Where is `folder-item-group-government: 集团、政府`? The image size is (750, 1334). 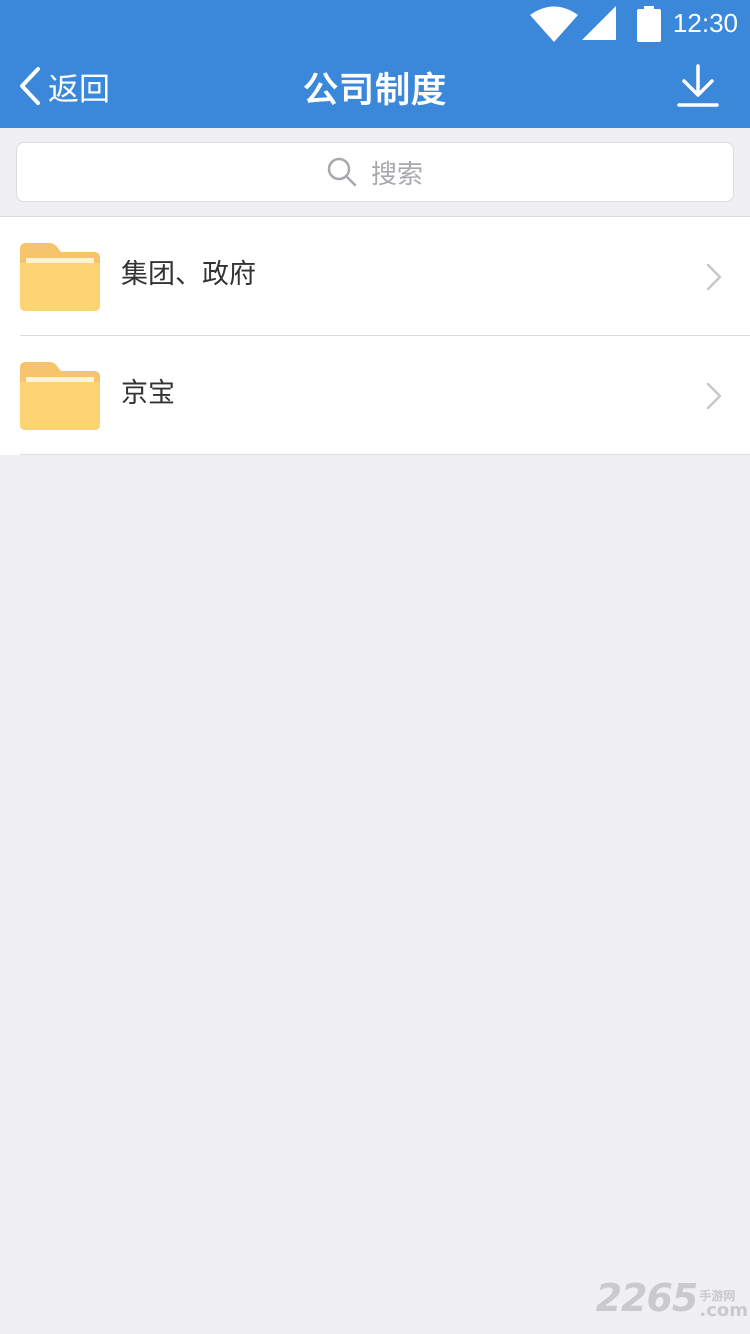 folder-item-group-government: 集团、政府 is located at coordinates (375, 276).